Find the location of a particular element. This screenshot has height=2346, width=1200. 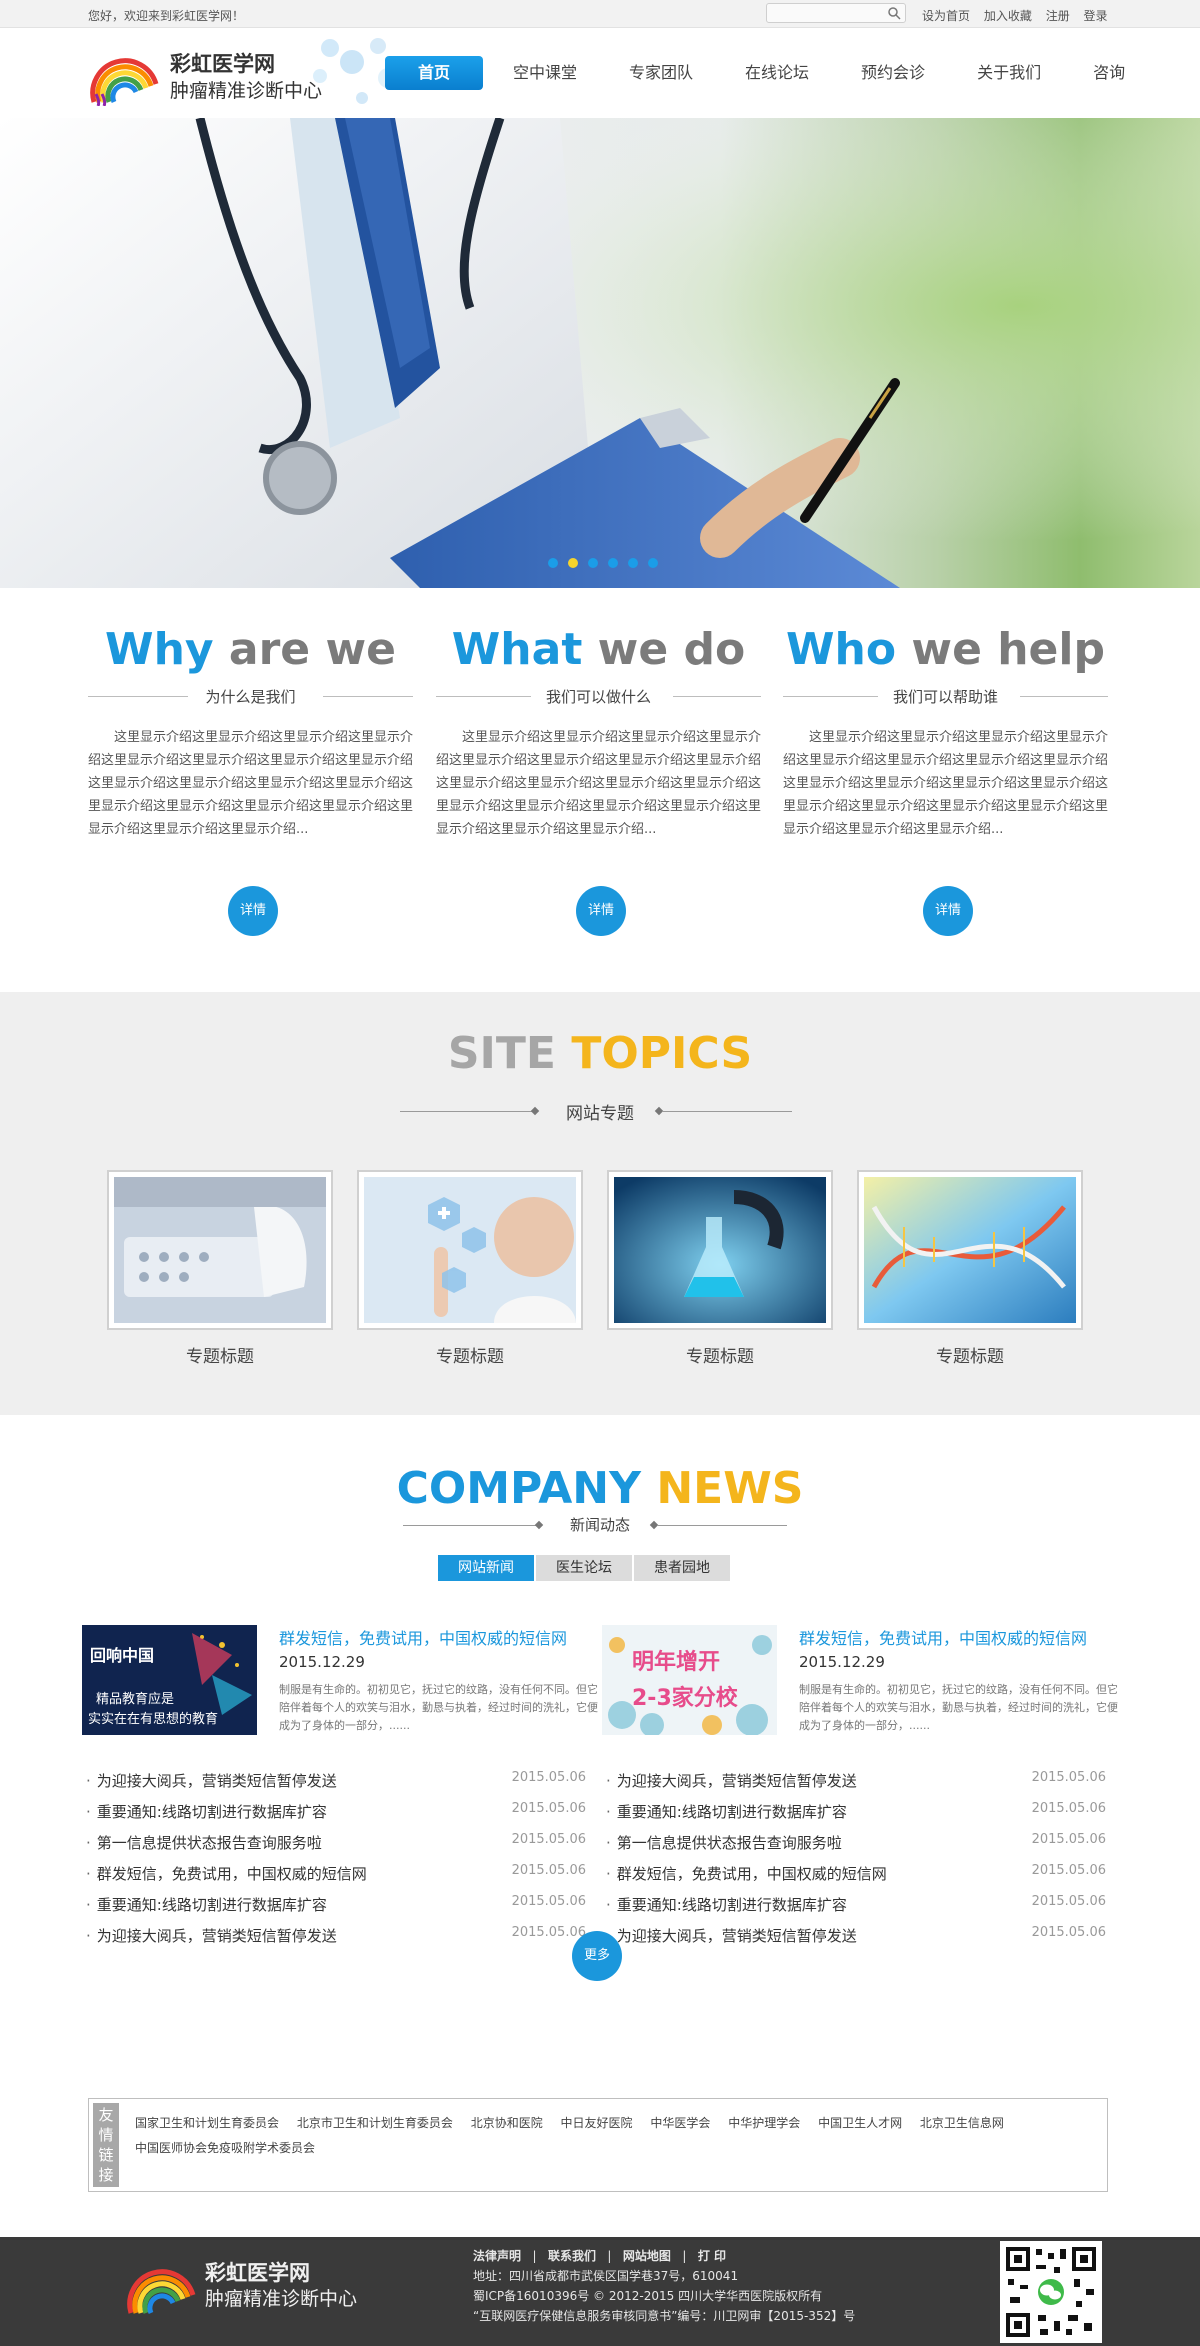

friend-link: 中华医学会 is located at coordinates (680, 2123).